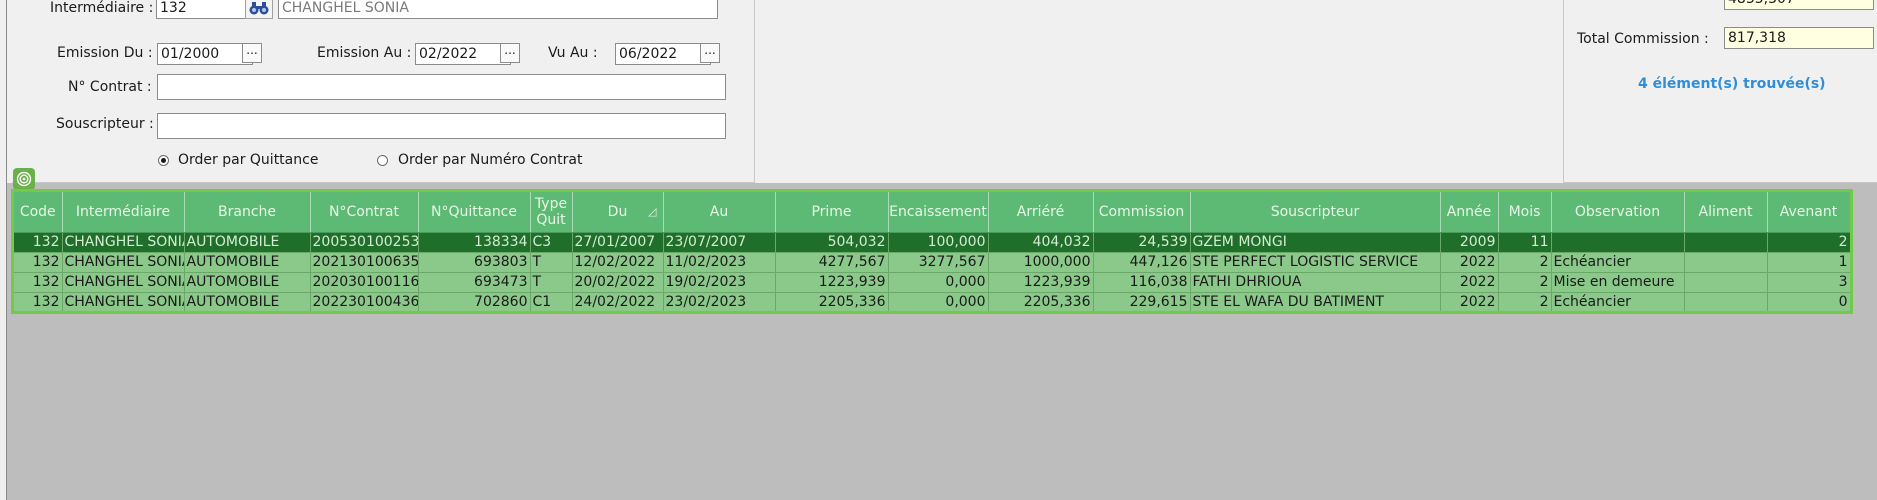  Describe the element at coordinates (1041, 282) in the screenshot. I see `cell-arriere: 1223,939` at that location.